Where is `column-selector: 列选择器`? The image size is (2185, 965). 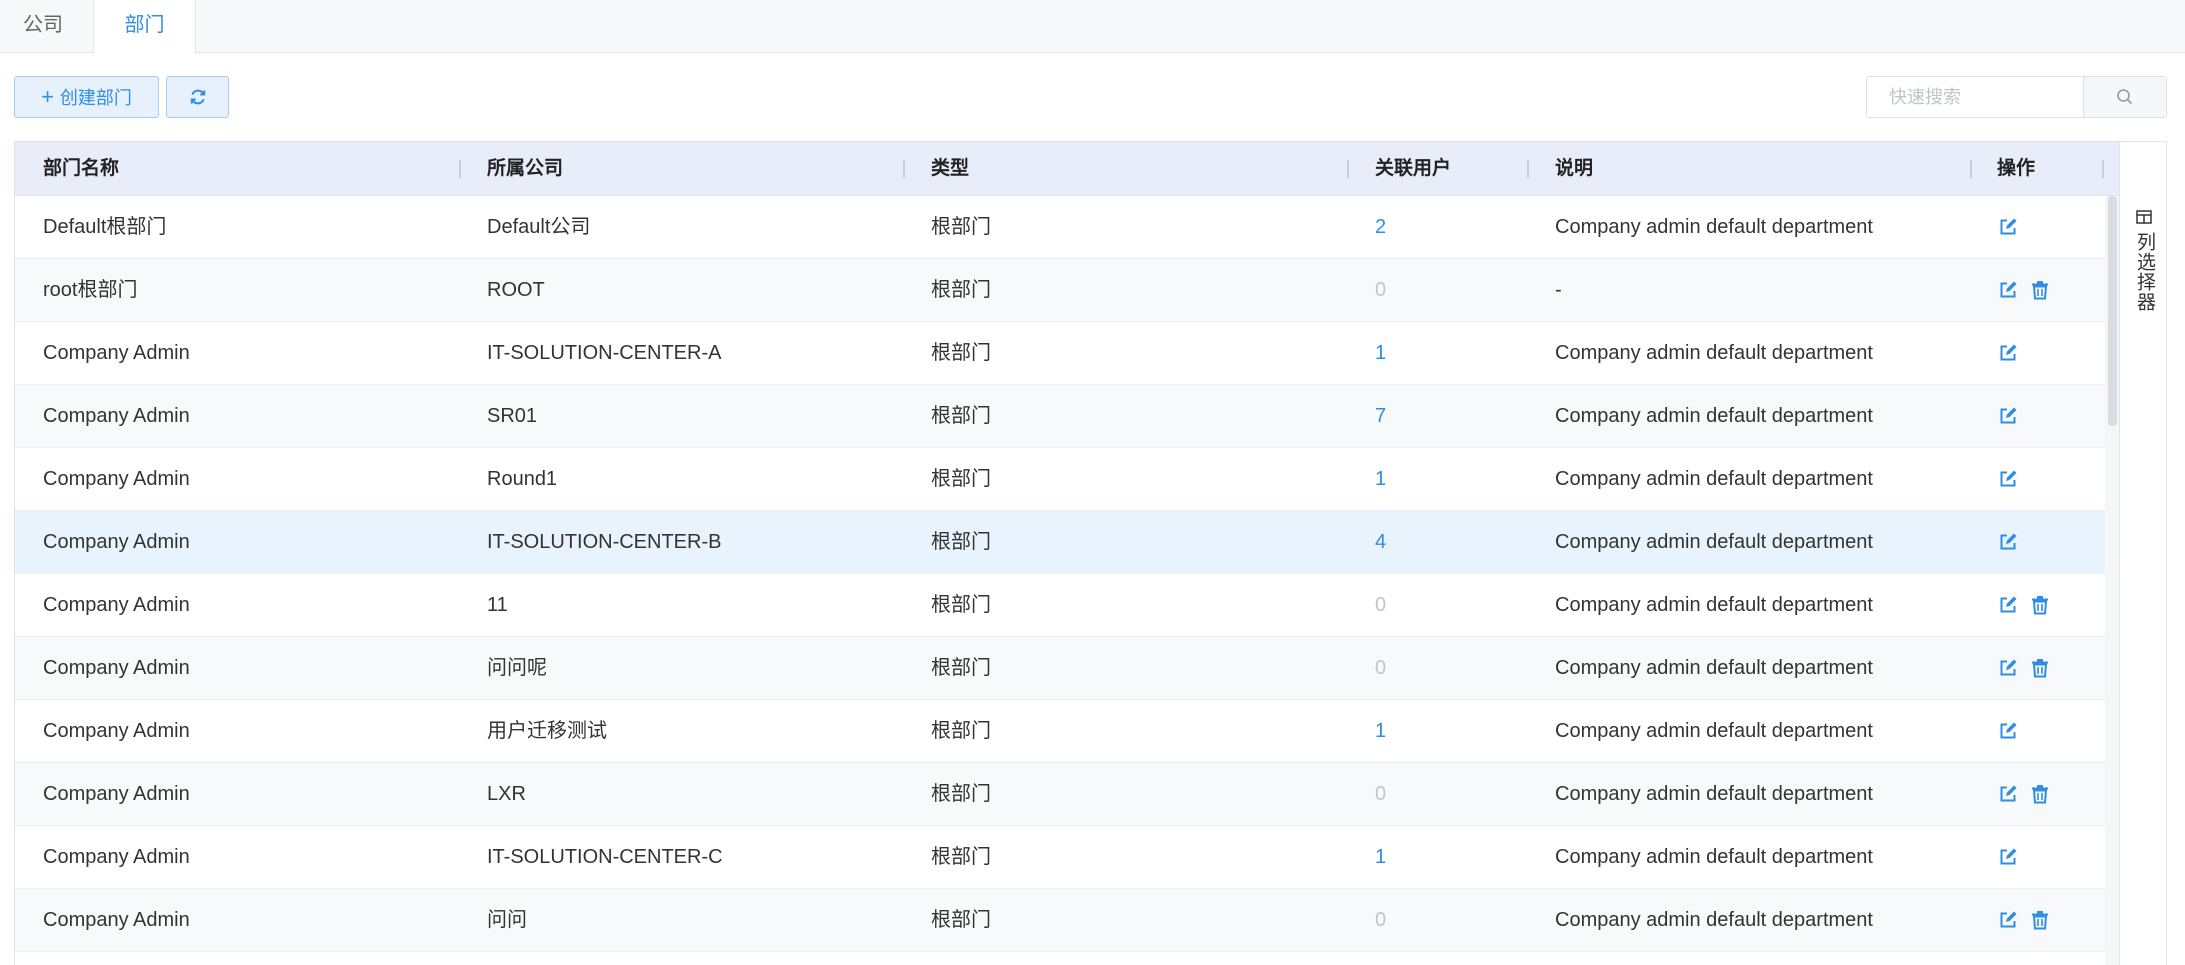
column-selector: 列选择器 is located at coordinates (2142, 553).